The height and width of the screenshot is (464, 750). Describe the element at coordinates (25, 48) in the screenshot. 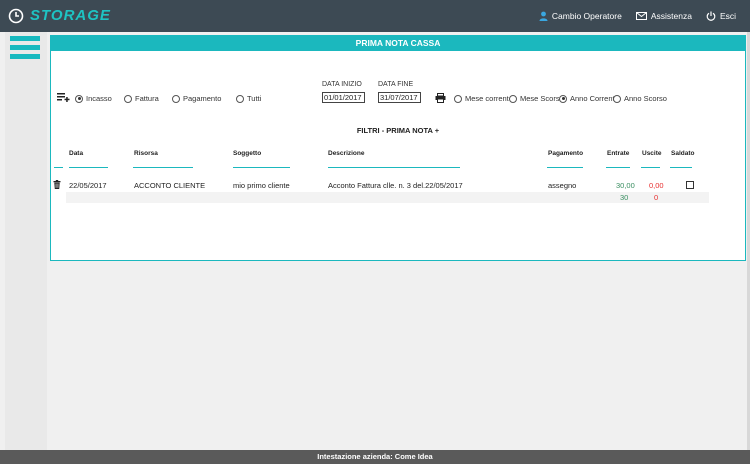

I see `menu-toggle-button` at that location.